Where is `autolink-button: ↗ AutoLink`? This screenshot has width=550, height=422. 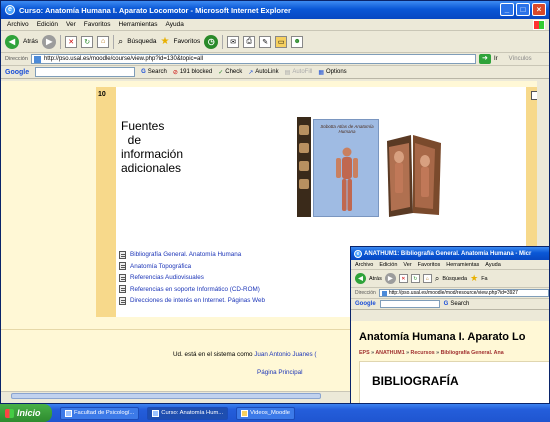
autolink-button: ↗ AutoLink is located at coordinates (263, 72).